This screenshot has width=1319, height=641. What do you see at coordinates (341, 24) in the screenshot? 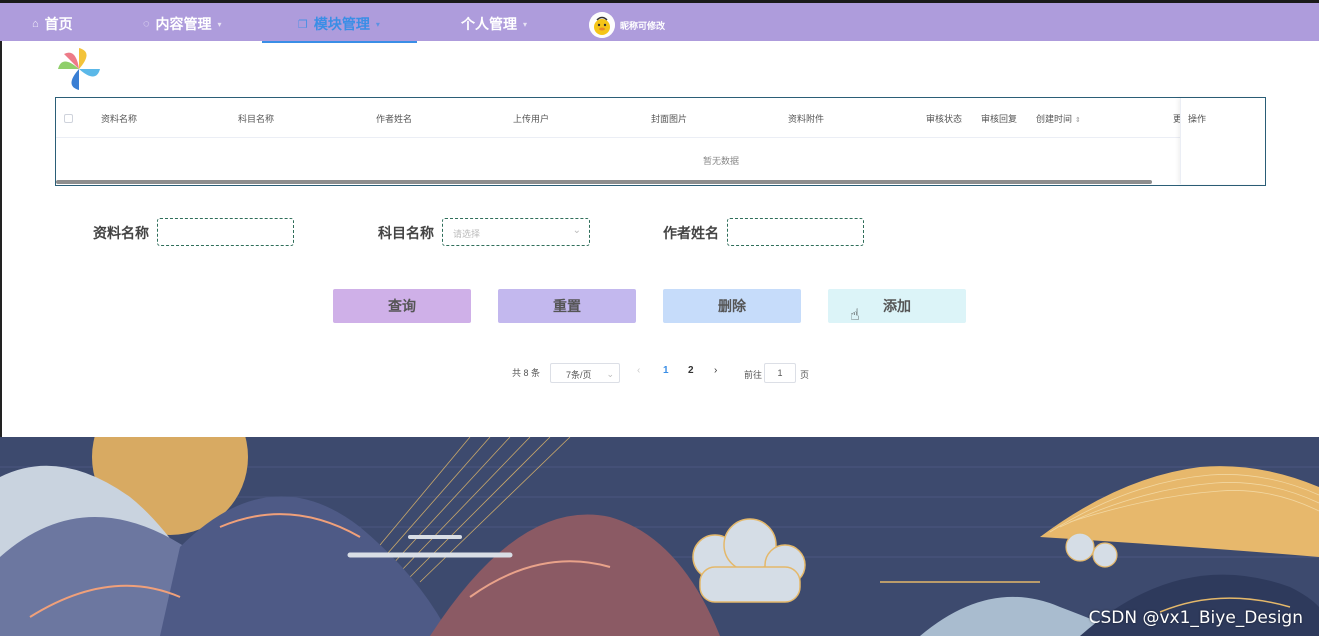
I see `nav-module-label: 模块管理` at bounding box center [341, 24].